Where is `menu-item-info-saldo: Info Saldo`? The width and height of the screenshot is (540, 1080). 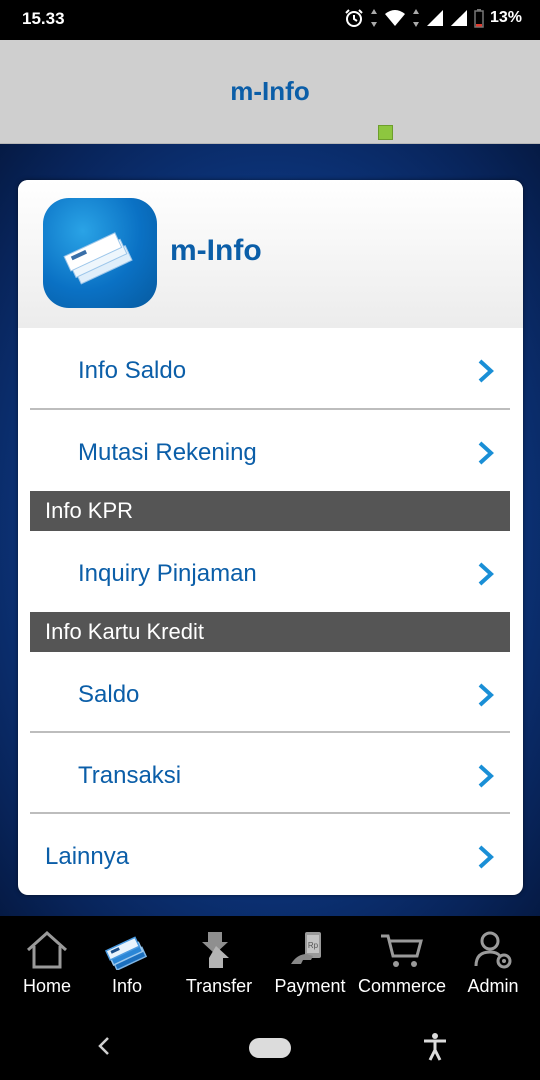
menu-item-info-saldo: Info Saldo is located at coordinates (270, 370).